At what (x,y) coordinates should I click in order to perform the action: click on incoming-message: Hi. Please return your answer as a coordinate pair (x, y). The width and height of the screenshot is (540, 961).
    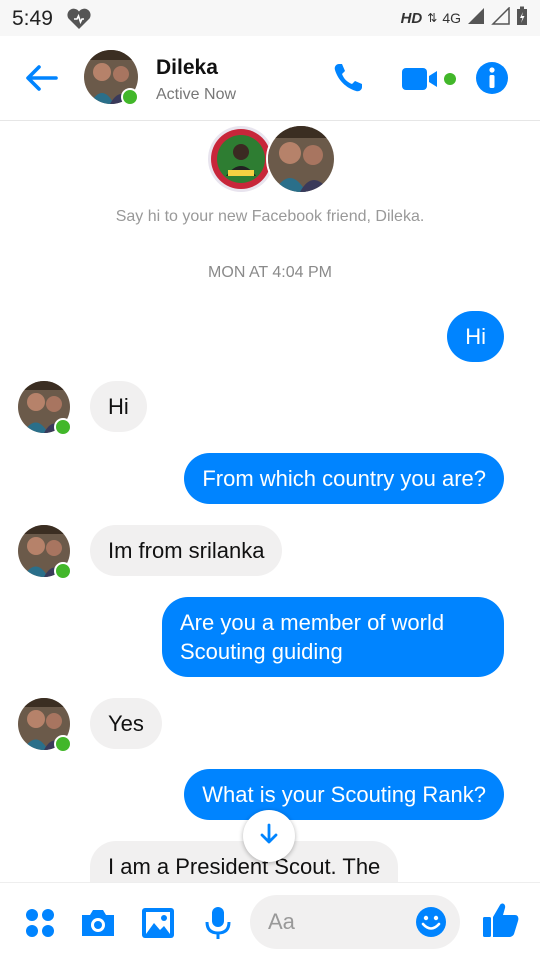
    Looking at the image, I should click on (118, 406).